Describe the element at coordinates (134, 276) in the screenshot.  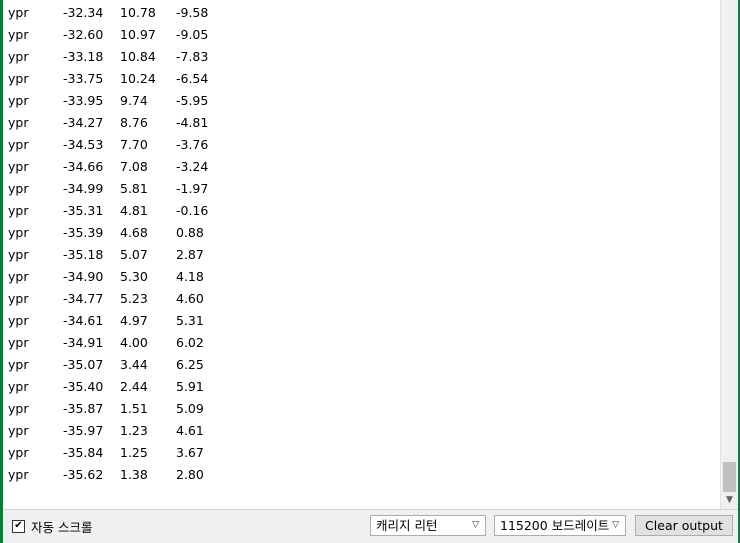
I see `pitch-value: 5.30` at that location.